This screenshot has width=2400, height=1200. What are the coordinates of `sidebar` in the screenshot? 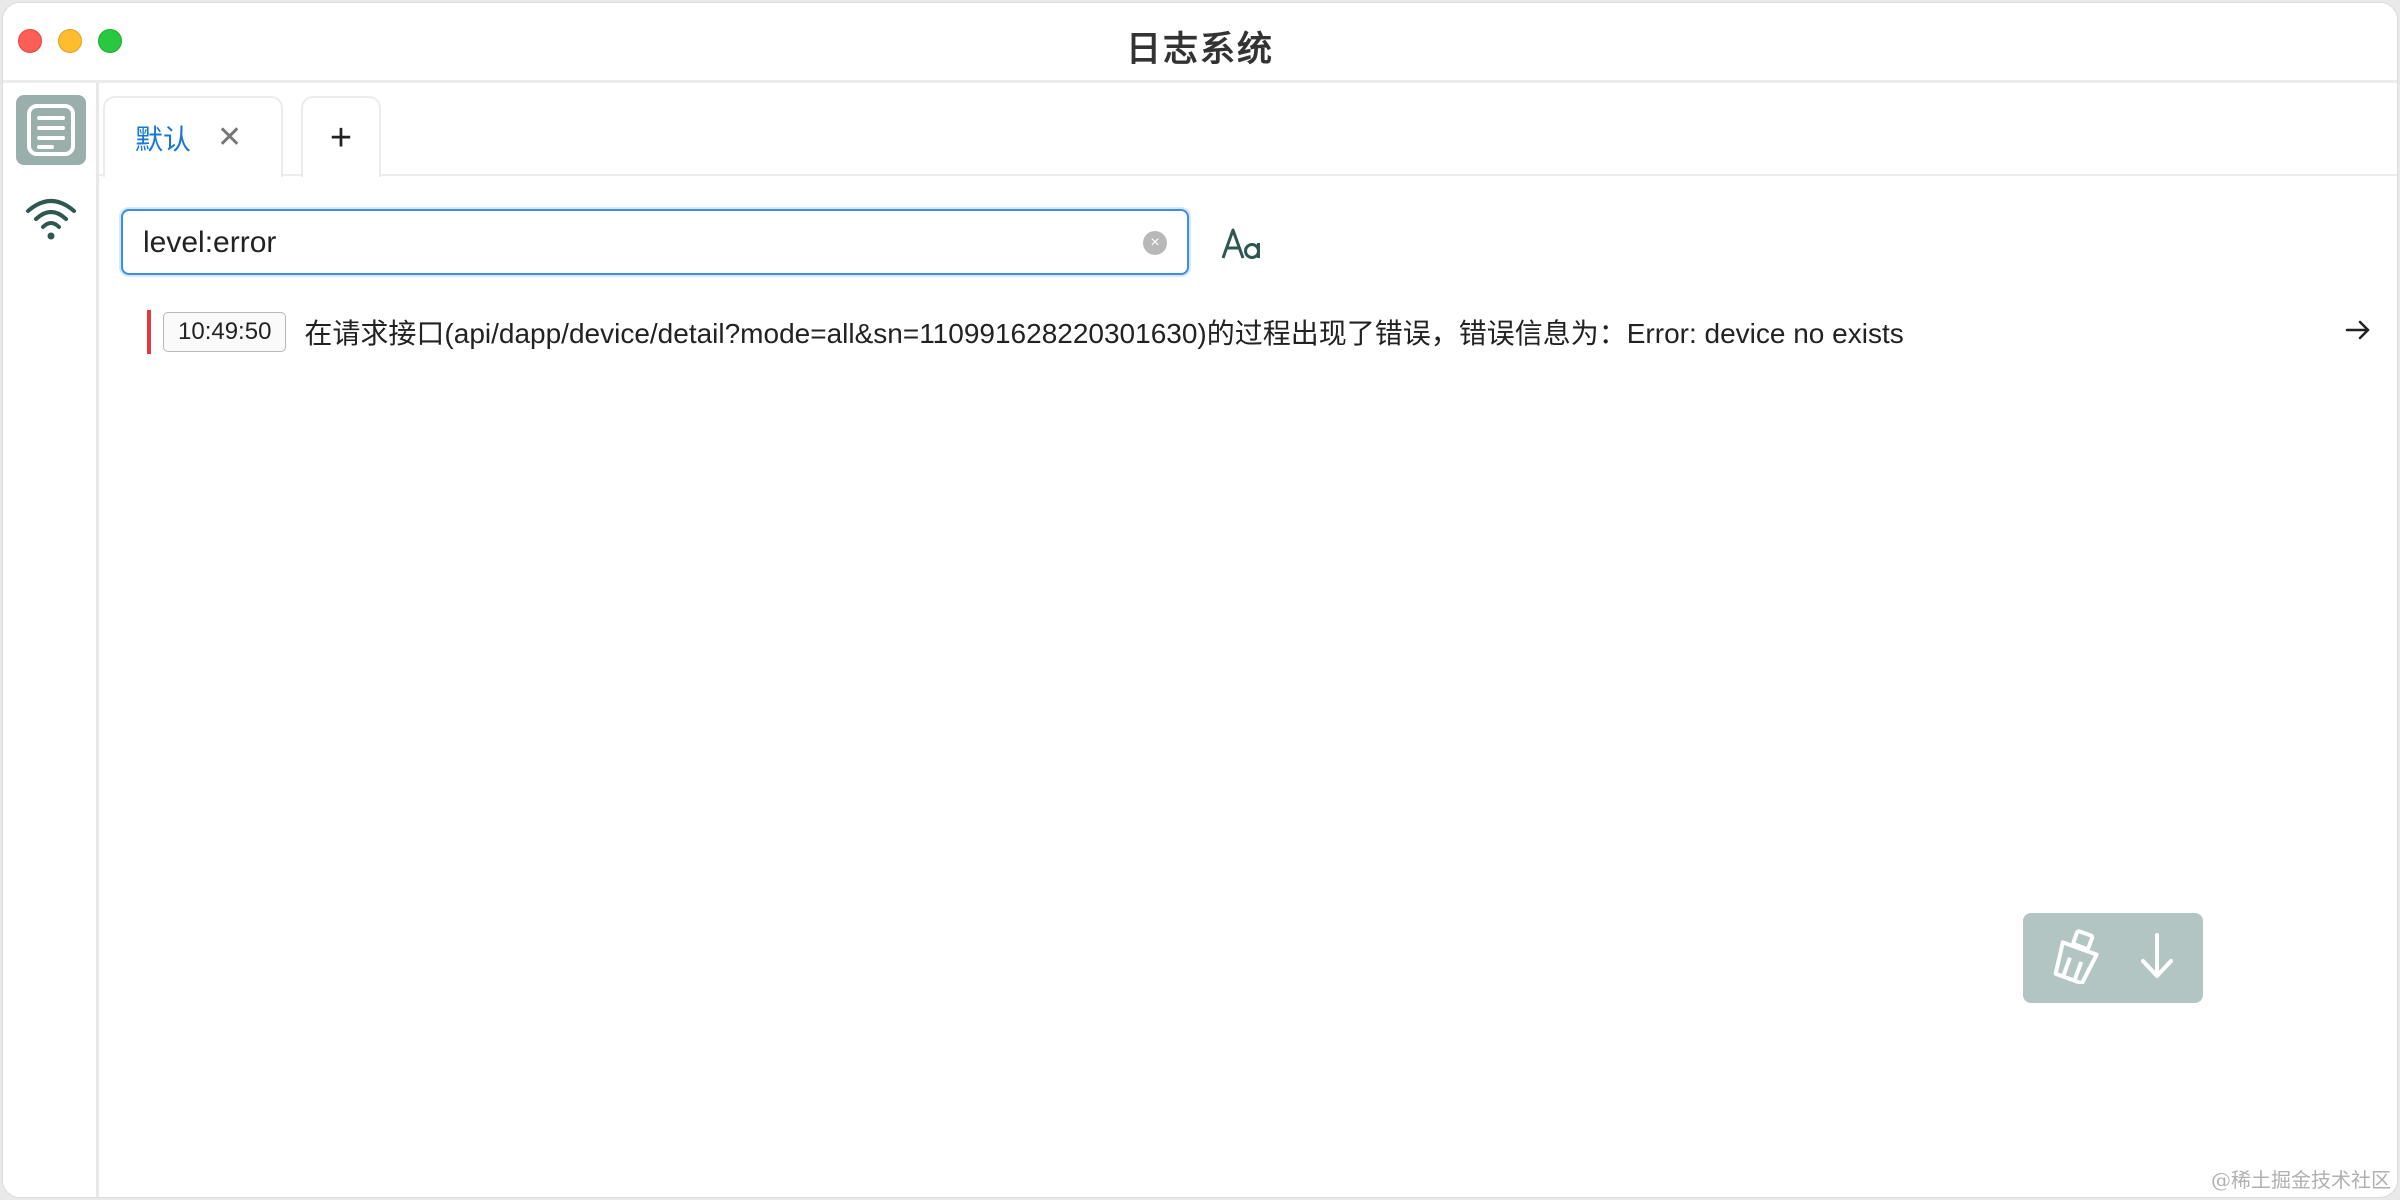 It's located at (51, 640).